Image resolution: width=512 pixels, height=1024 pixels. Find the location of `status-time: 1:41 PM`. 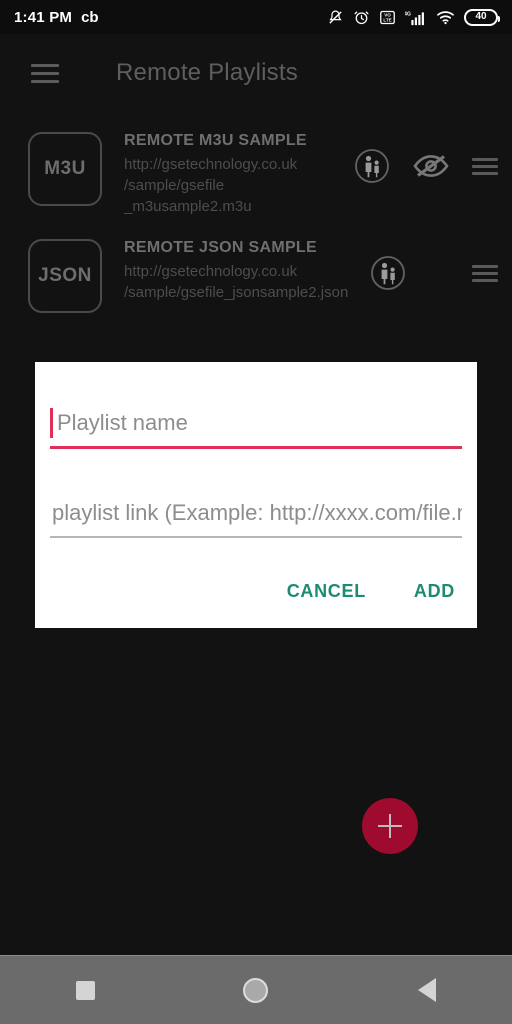

status-time: 1:41 PM is located at coordinates (43, 17).